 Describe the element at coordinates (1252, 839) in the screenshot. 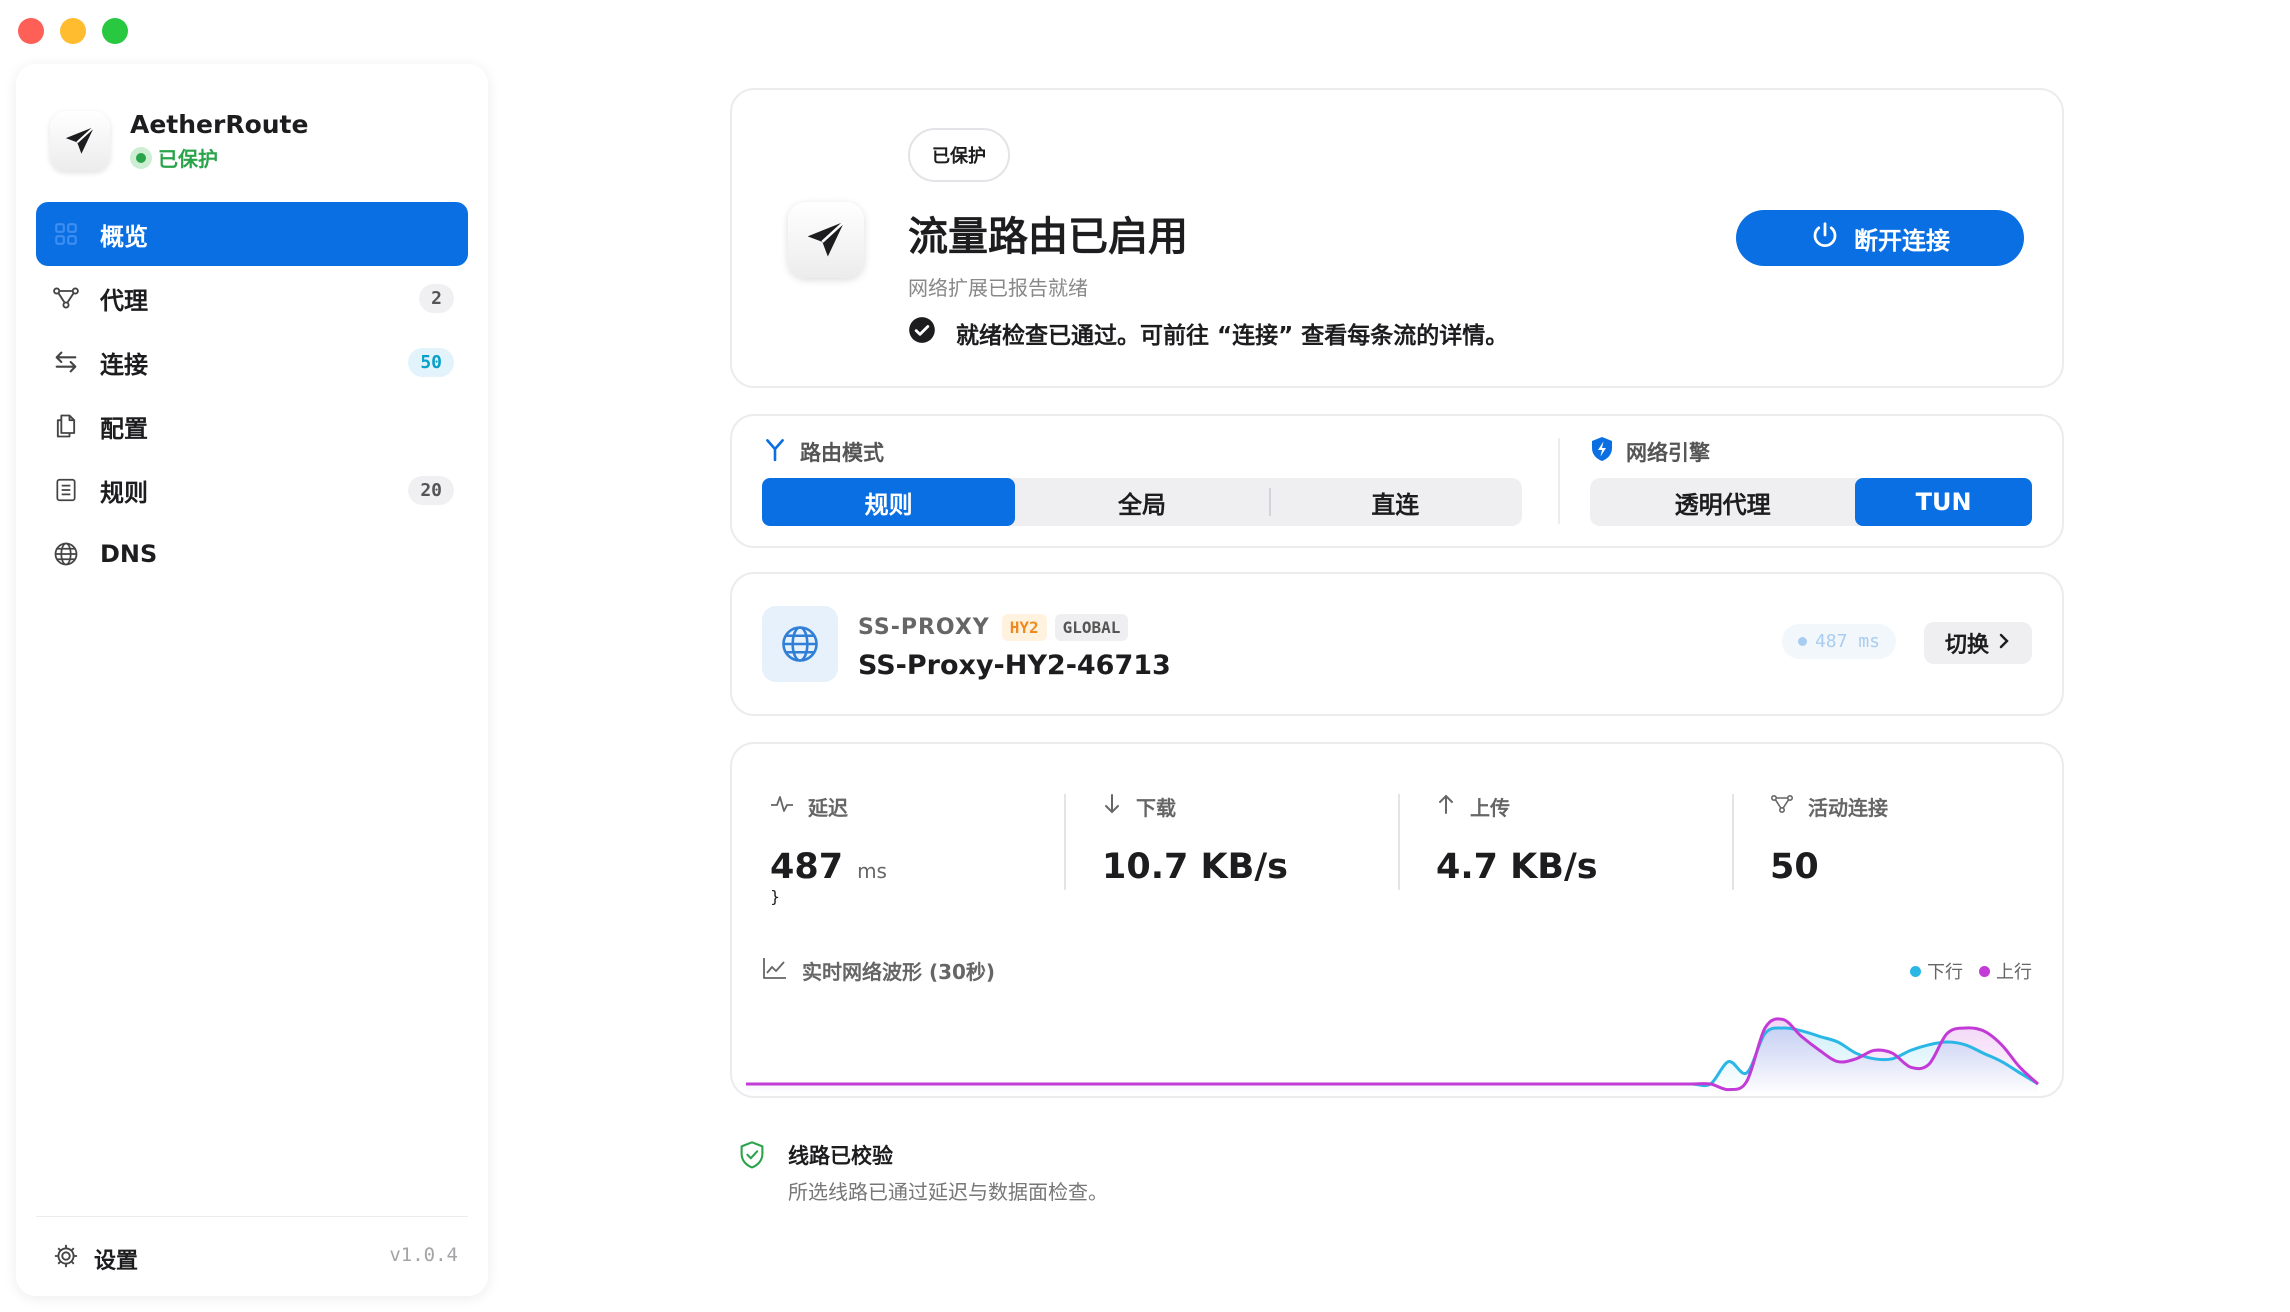

I see `download-stat: 下载 10.7 KB/s` at that location.